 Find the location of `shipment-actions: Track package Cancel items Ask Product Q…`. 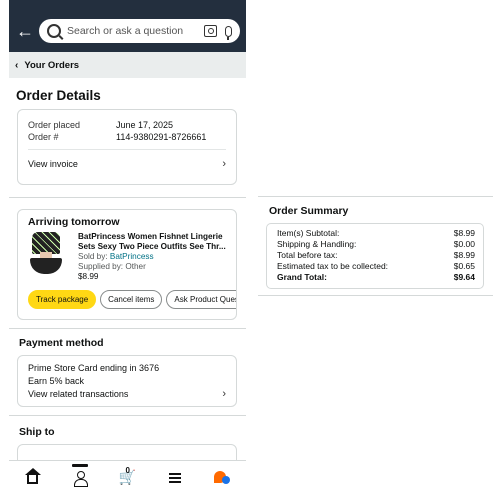

shipment-actions: Track package Cancel items Ask Product Q… is located at coordinates (127, 295).